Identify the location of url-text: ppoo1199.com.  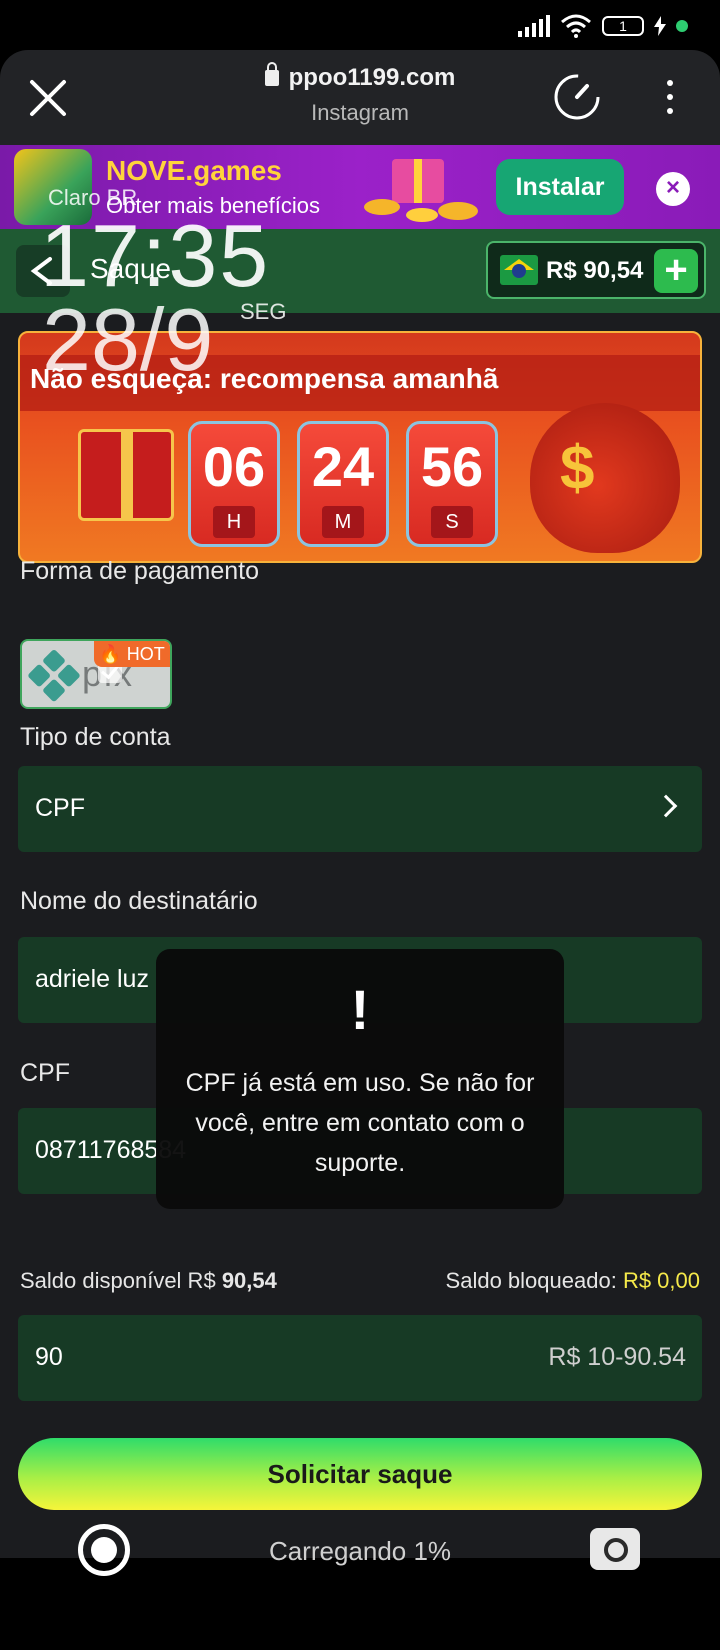
(360, 77).